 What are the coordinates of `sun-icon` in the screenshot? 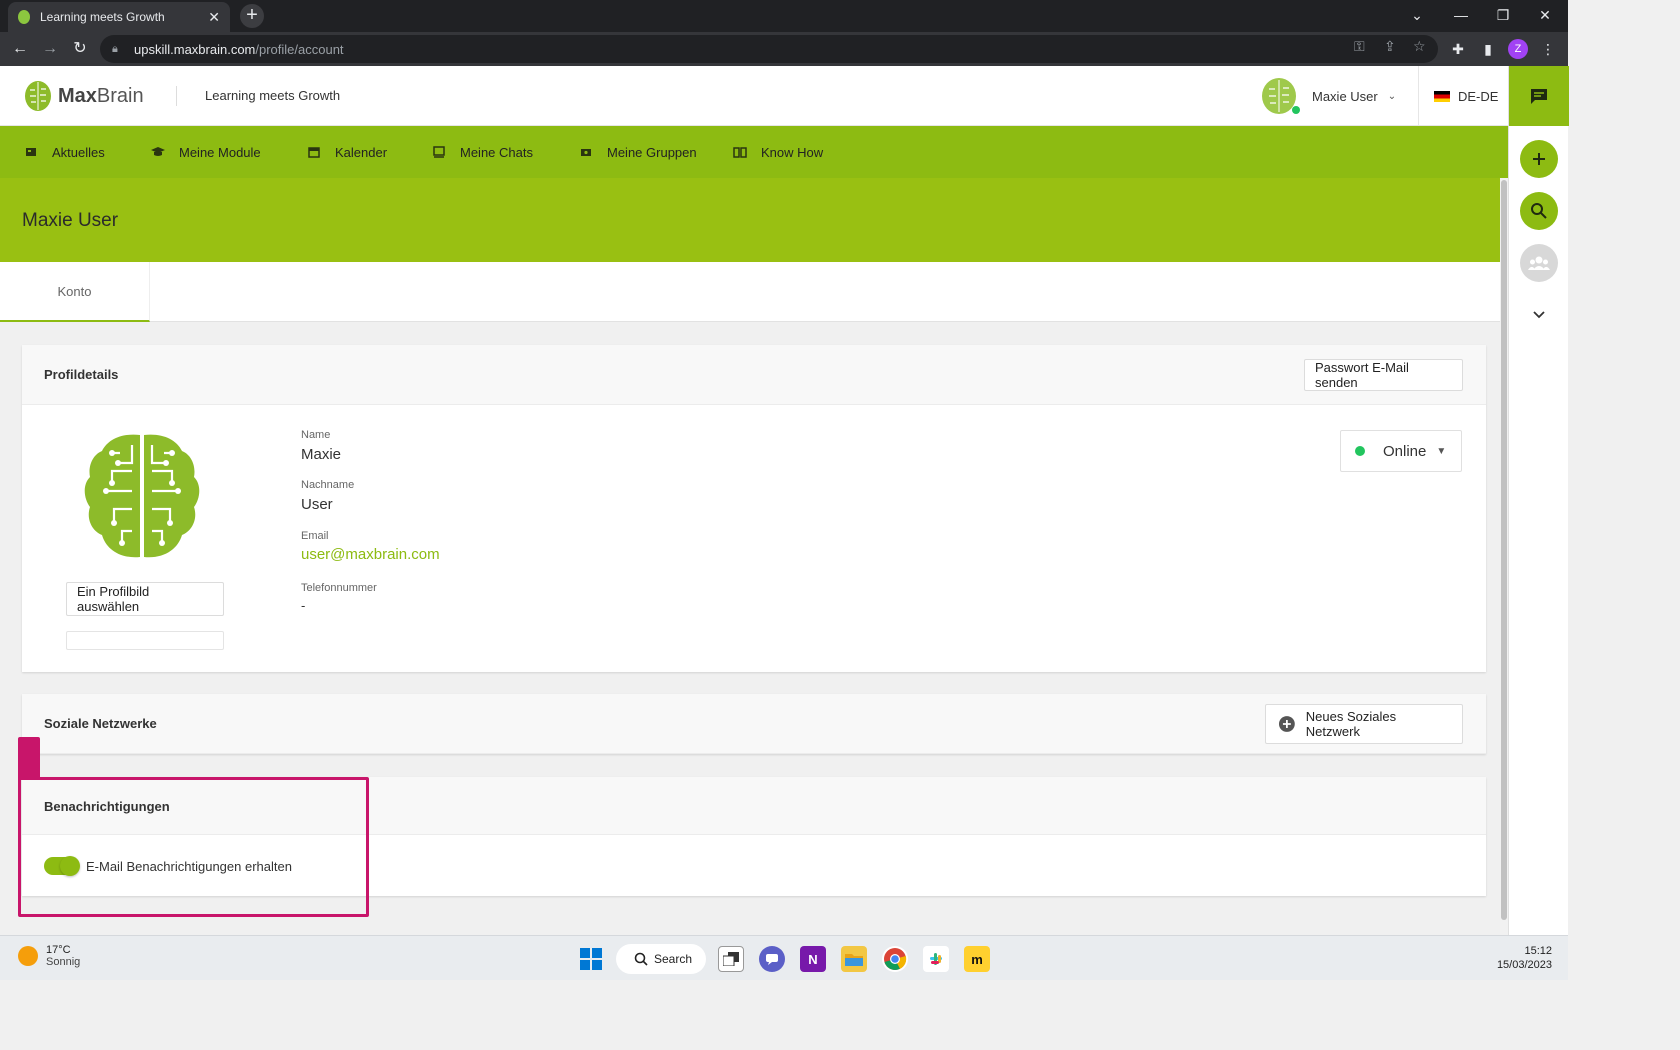 It's located at (28, 956).